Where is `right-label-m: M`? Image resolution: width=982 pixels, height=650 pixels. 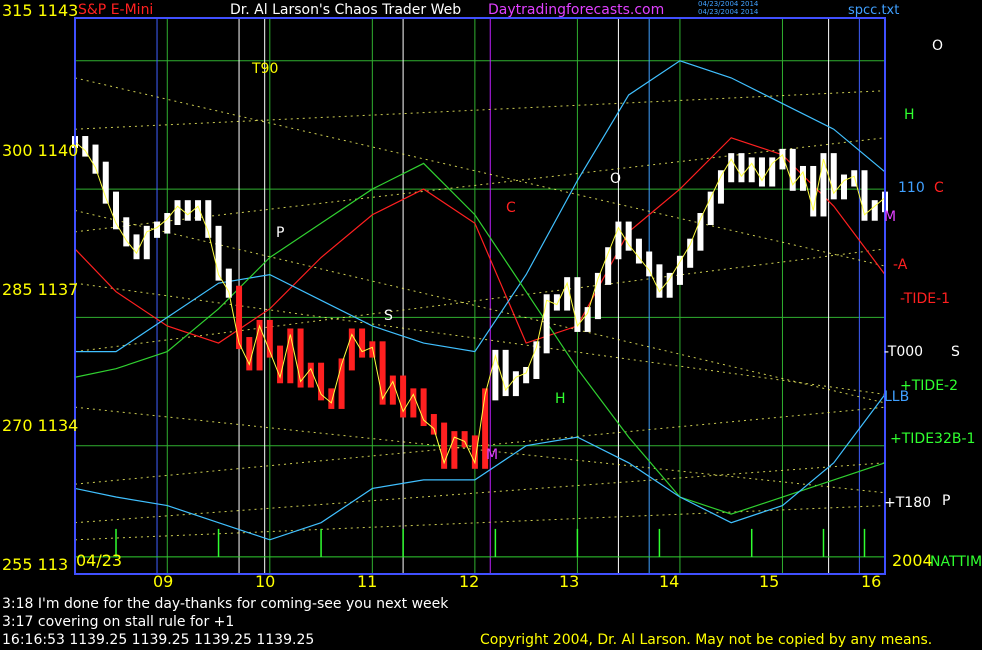
right-label-m: M is located at coordinates (890, 217).